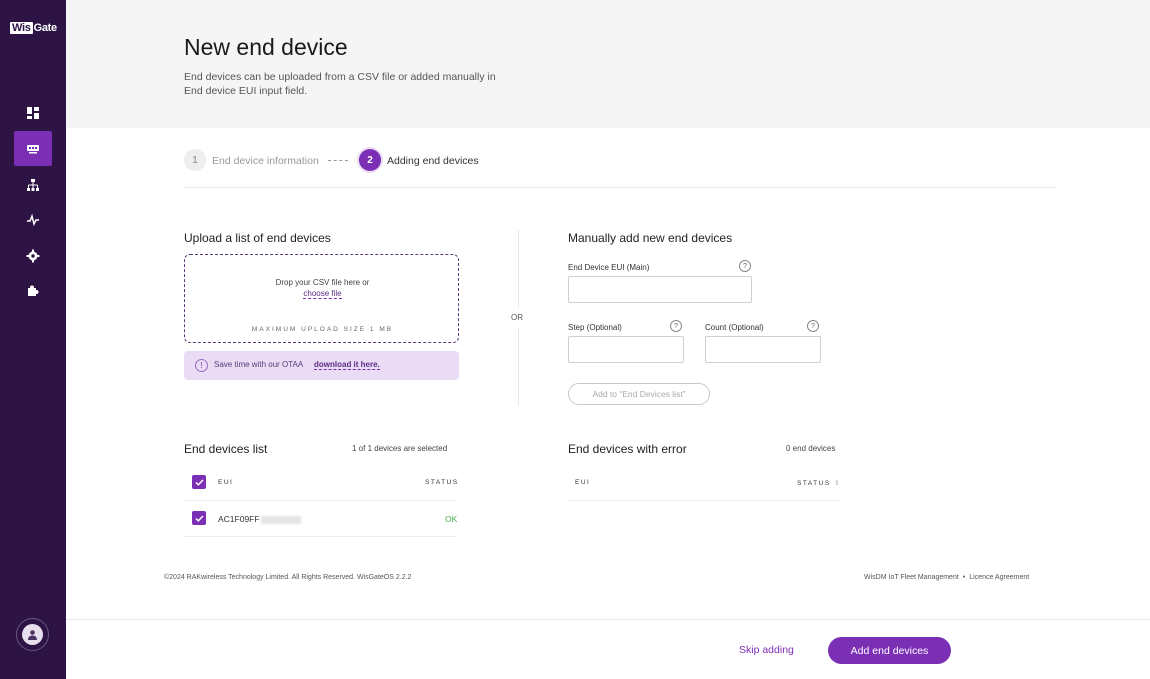 This screenshot has height=679, width=1150. What do you see at coordinates (911, 577) in the screenshot?
I see `wisdm-link: WisDM IoT Fleet Management` at bounding box center [911, 577].